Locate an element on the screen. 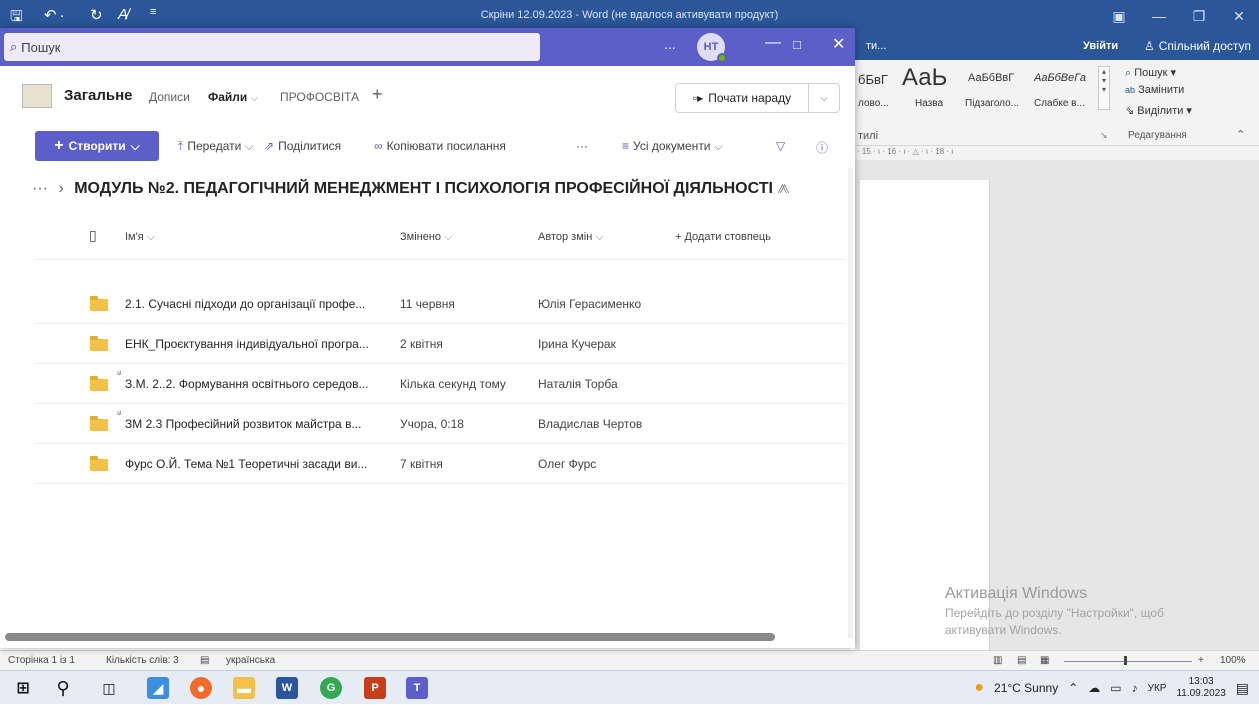  clock: 13:03 11.09.2023 is located at coordinates (1200, 688).